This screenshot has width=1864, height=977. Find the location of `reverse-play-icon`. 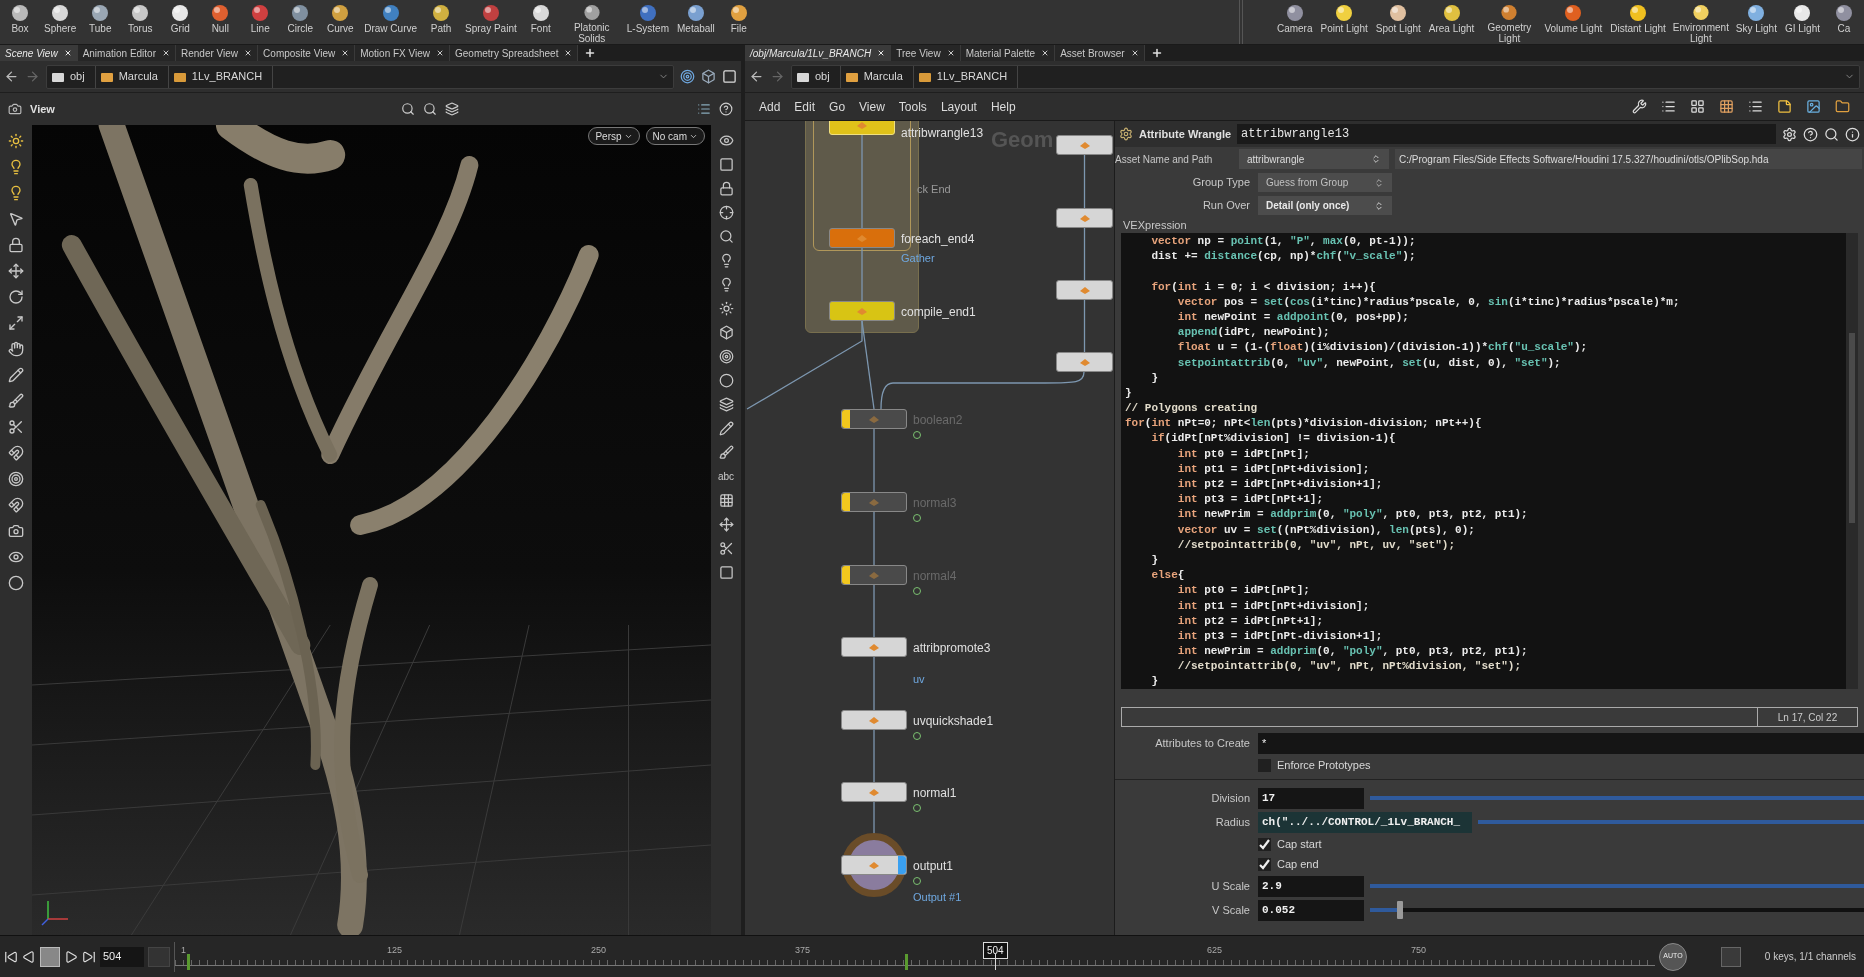

reverse-play-icon is located at coordinates (29, 956).